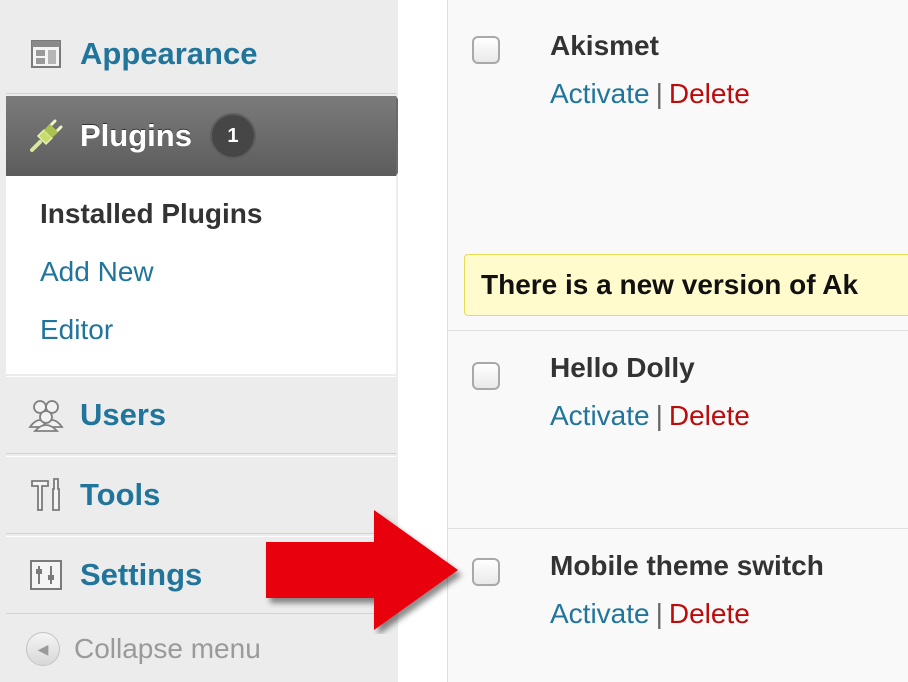 The height and width of the screenshot is (682, 908). I want to click on sidebar-item-label: Settings, so click(141, 574).